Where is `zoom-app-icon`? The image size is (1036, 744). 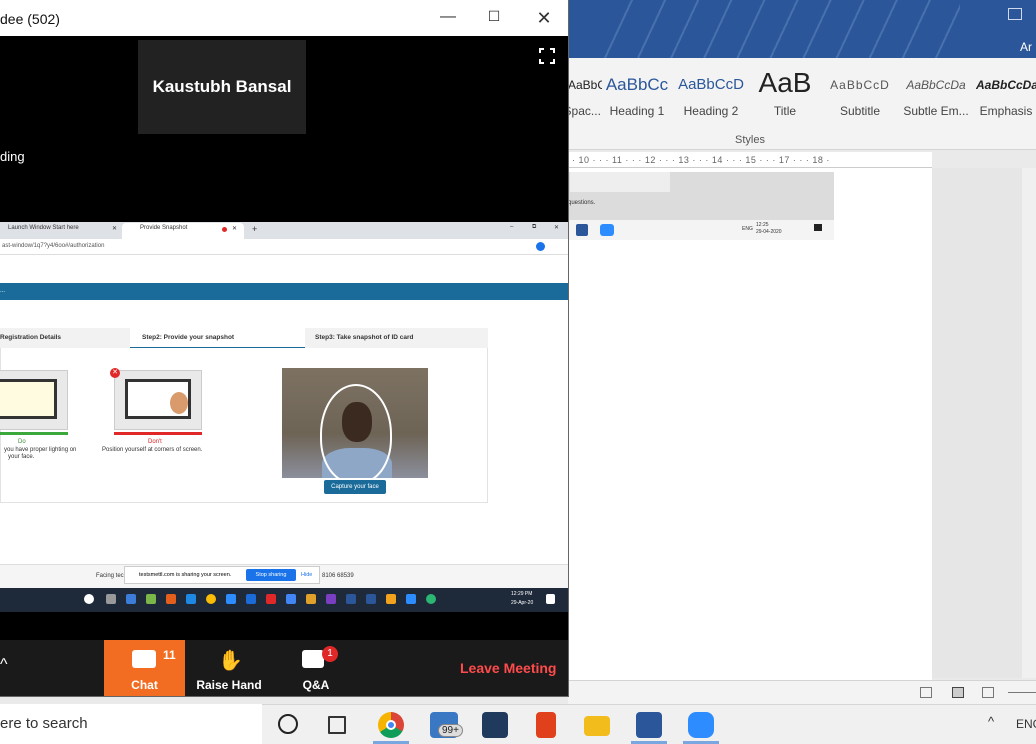 zoom-app-icon is located at coordinates (701, 725).